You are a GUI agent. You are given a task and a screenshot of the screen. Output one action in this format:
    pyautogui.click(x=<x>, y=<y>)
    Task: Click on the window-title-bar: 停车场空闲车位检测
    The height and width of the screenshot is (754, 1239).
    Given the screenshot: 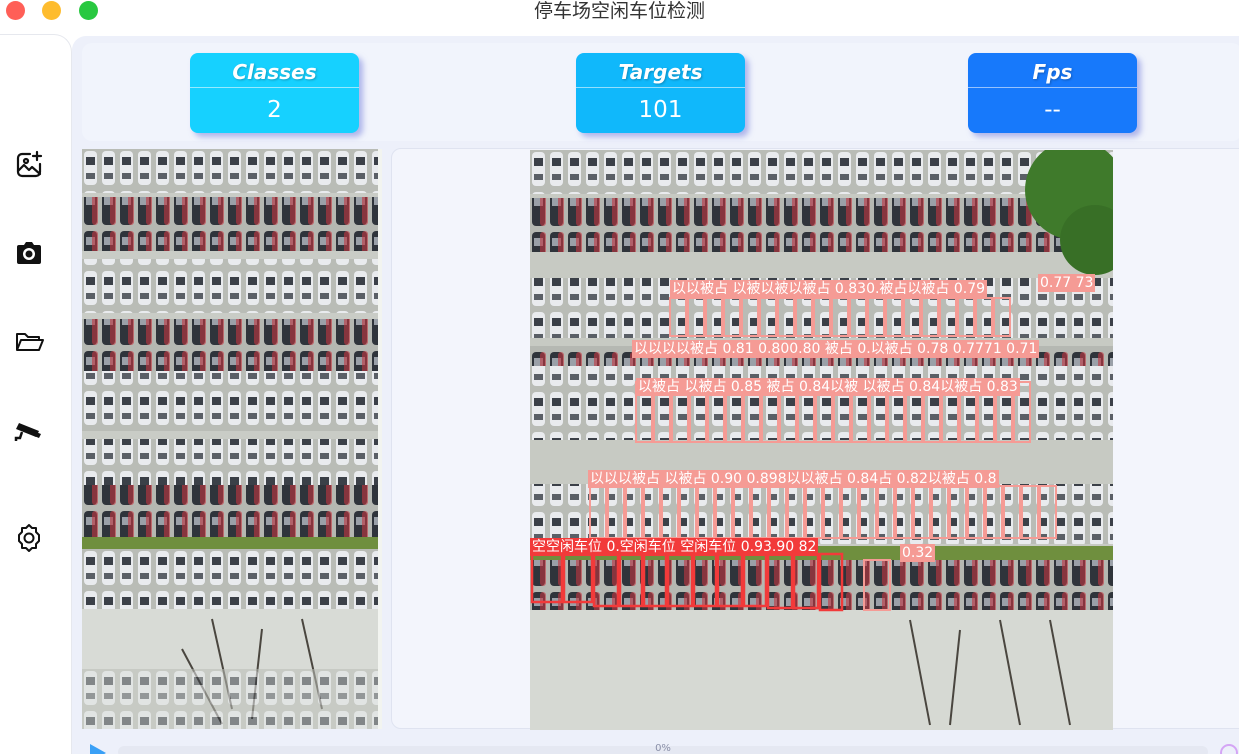 What is the action you would take?
    pyautogui.click(x=619, y=11)
    